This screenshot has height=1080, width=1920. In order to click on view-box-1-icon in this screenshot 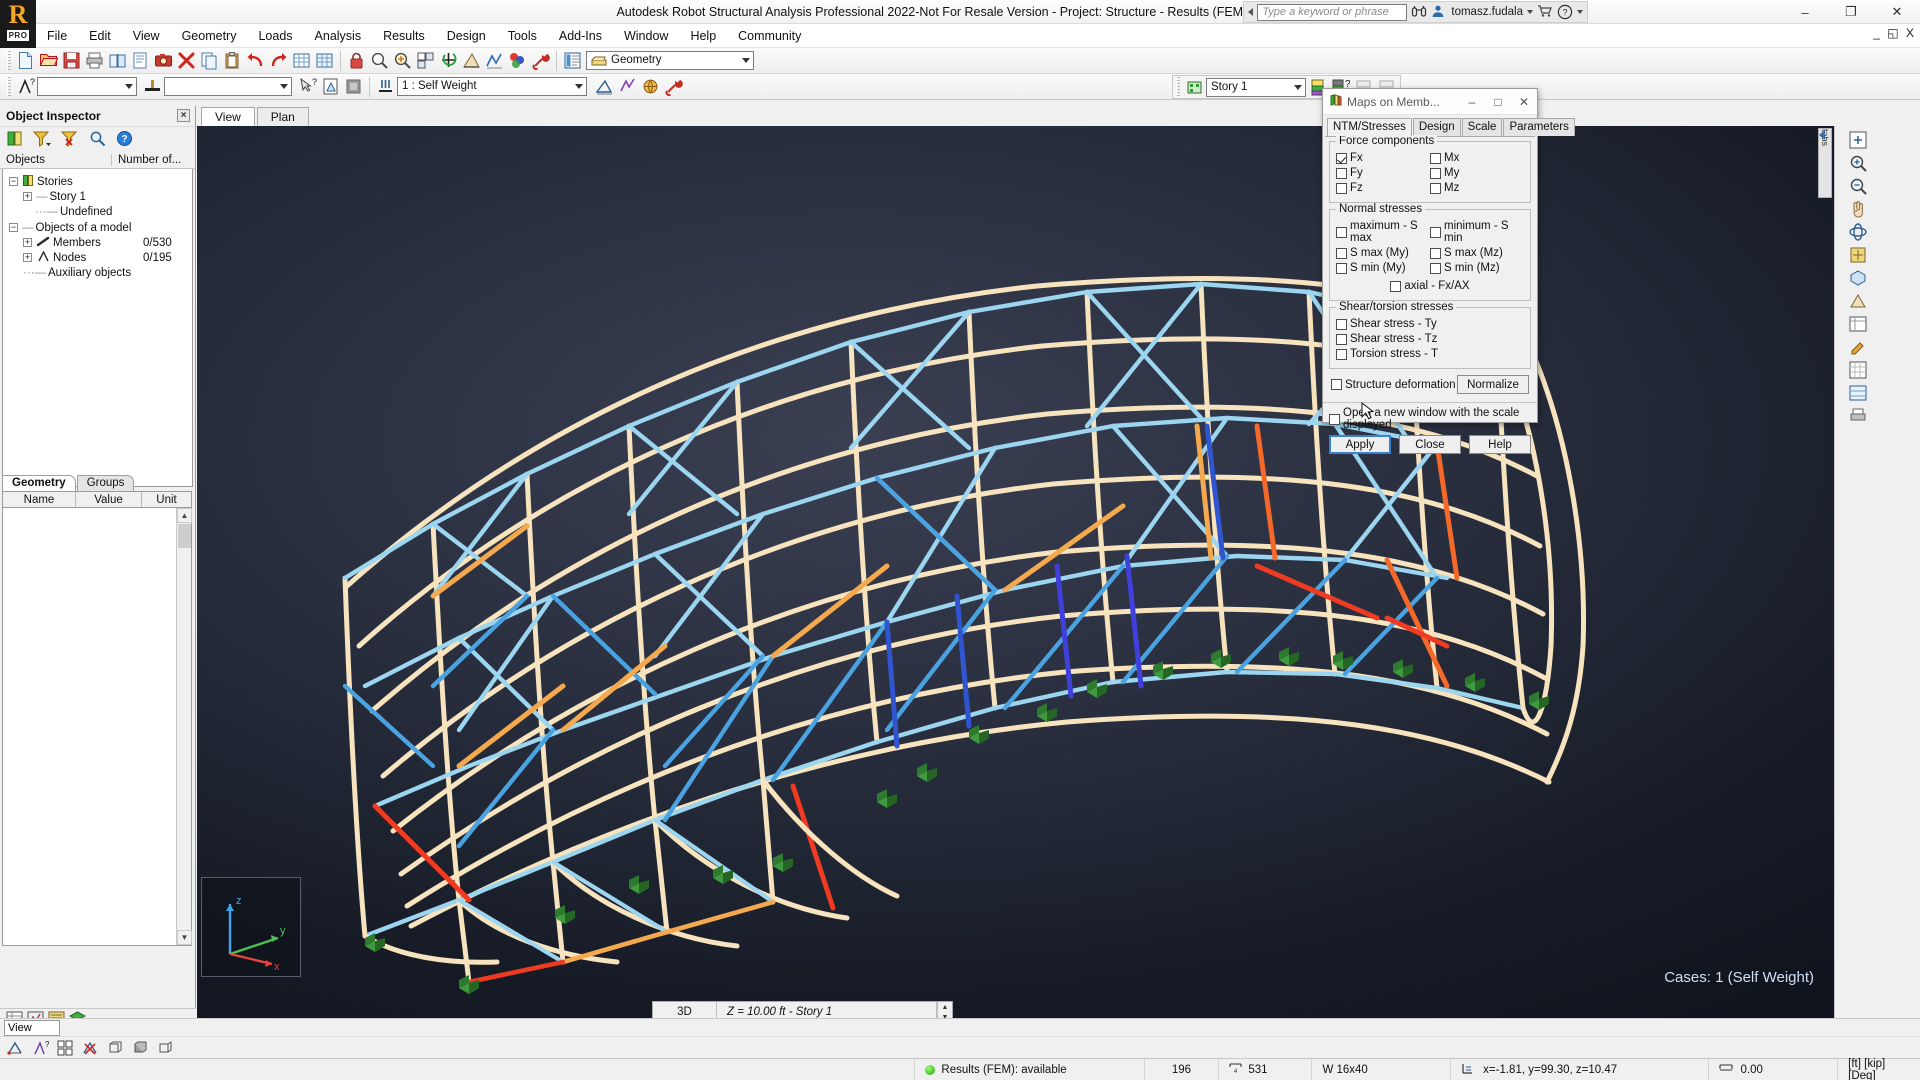, I will do `click(115, 1048)`.